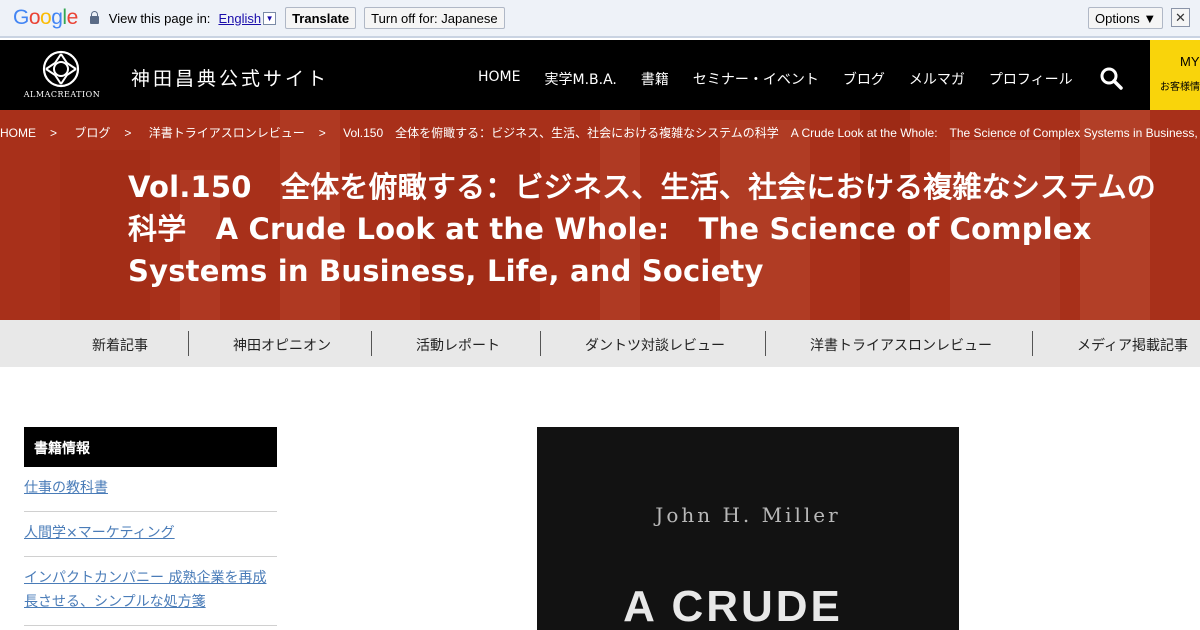 The image size is (1200, 630). What do you see at coordinates (458, 345) in the screenshot?
I see `tab-activity-report: 活動レポート` at bounding box center [458, 345].